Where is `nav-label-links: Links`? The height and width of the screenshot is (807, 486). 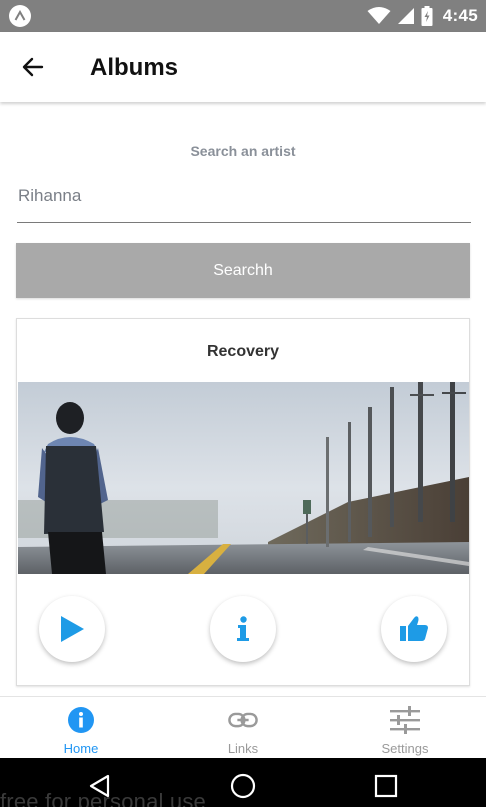 nav-label-links: Links is located at coordinates (243, 748).